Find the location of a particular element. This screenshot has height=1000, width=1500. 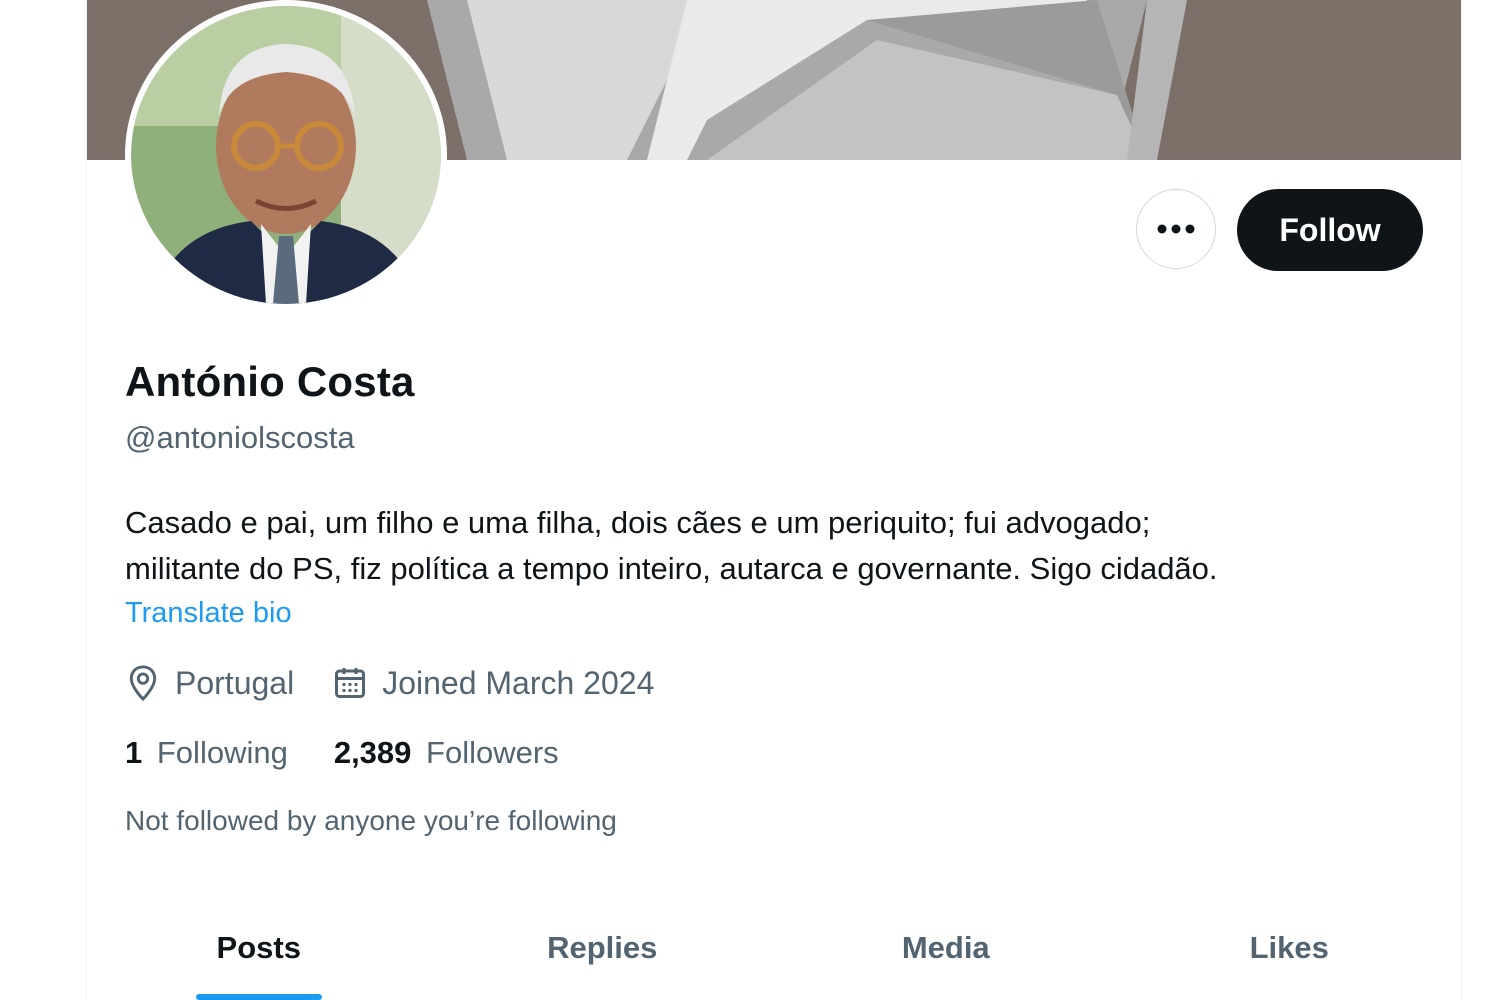

translate-bio-link: Translate bio is located at coordinates (208, 613).